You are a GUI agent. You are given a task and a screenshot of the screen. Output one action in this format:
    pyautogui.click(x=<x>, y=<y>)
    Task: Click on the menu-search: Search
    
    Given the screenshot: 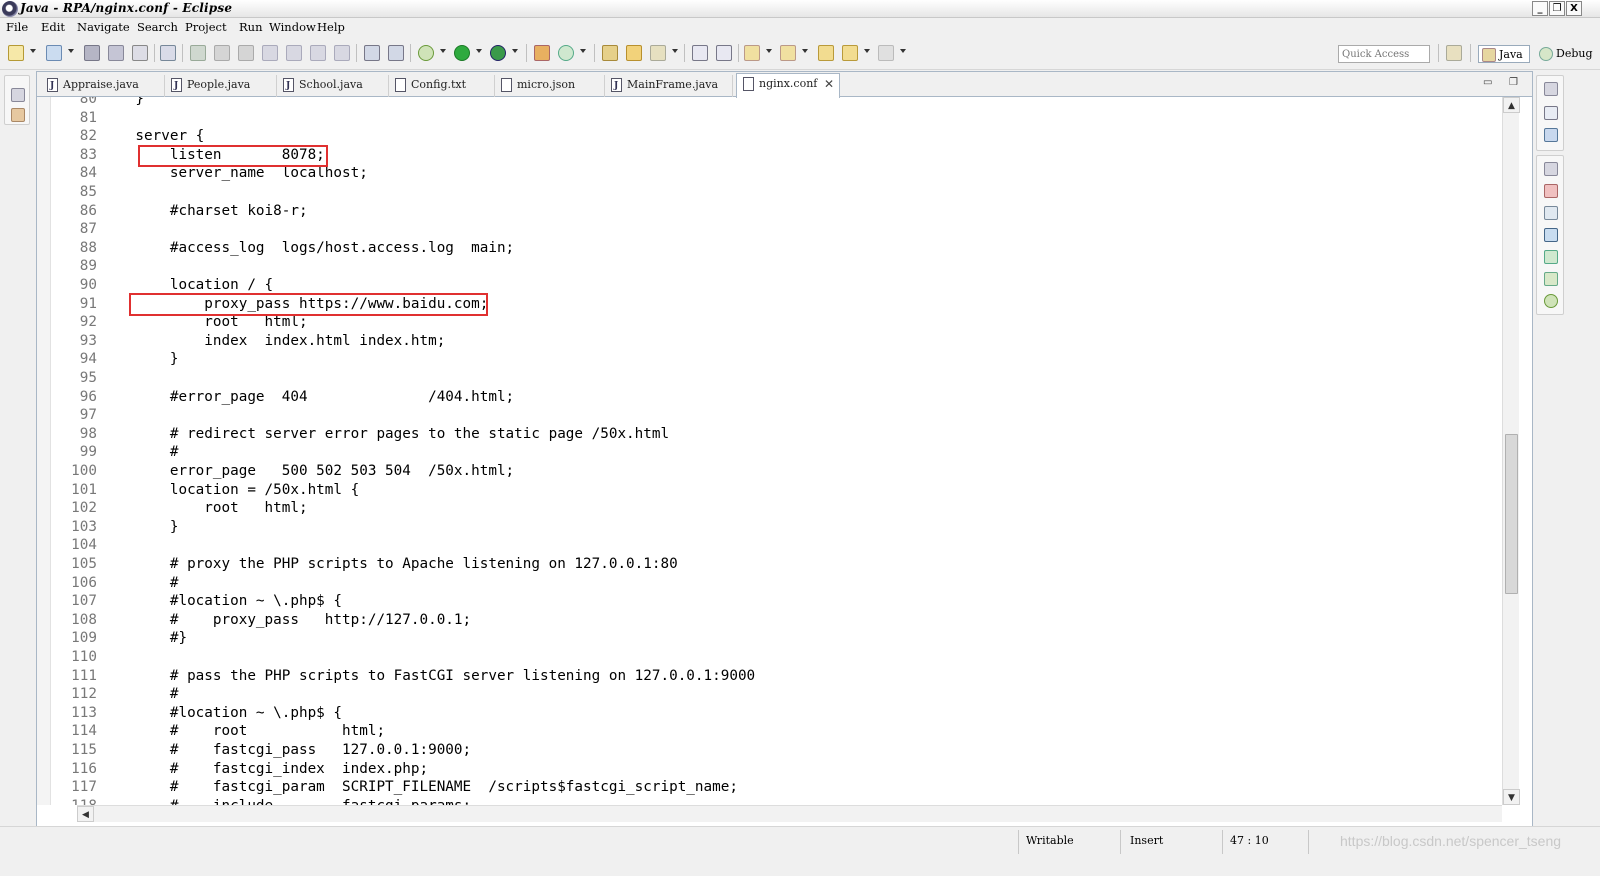 What is the action you would take?
    pyautogui.click(x=157, y=27)
    